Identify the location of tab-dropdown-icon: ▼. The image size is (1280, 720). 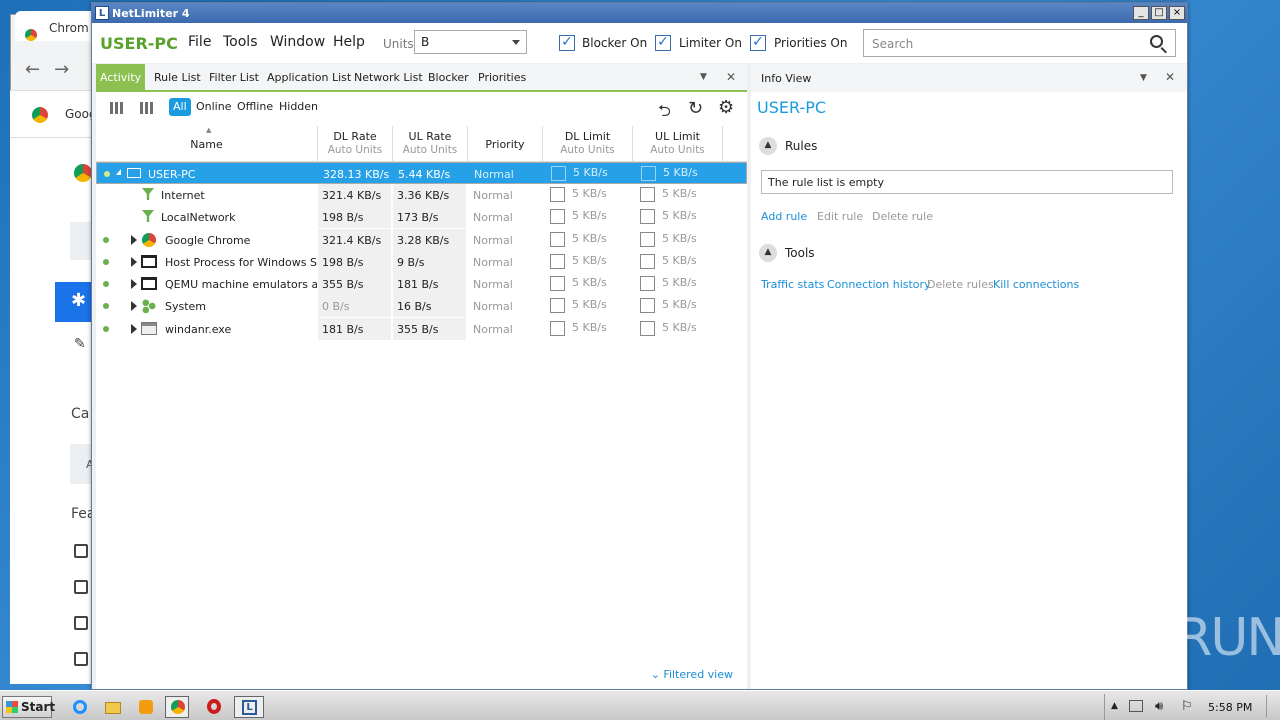
(703, 77).